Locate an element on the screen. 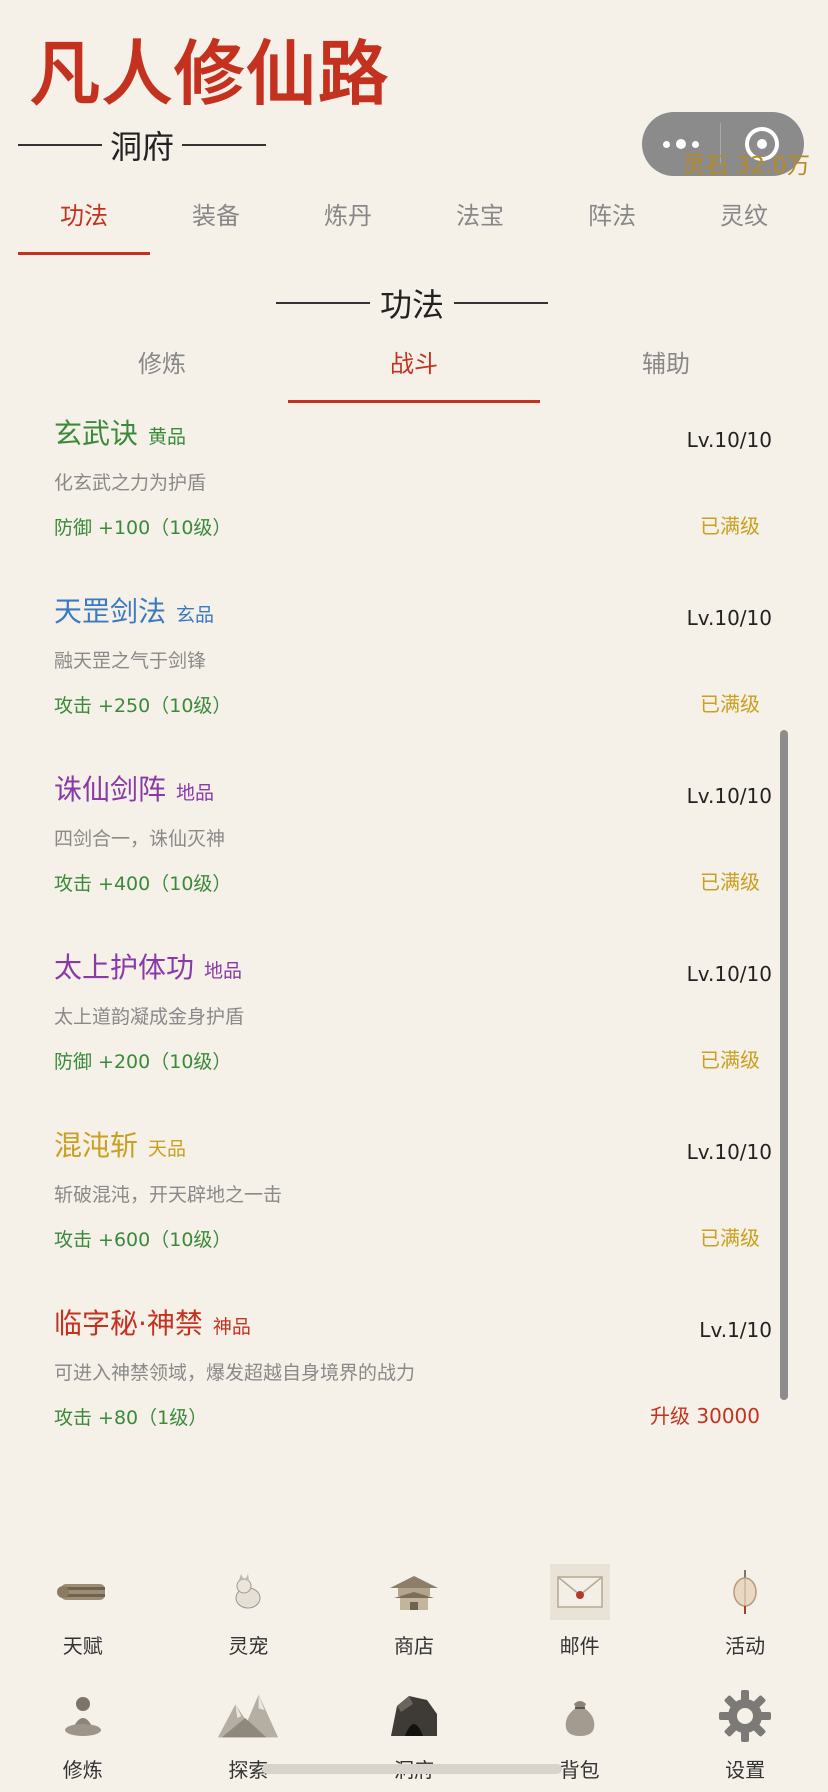  subtab-xiulian: 修炼 is located at coordinates (162, 372).